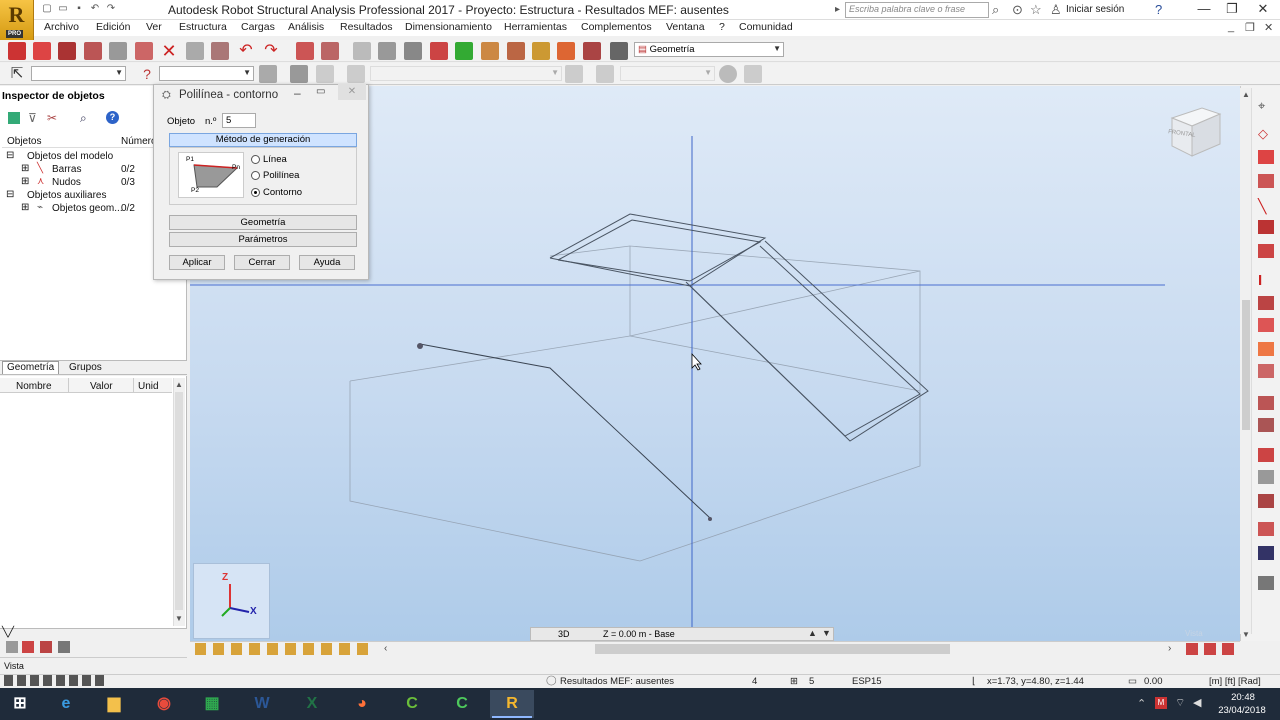 This screenshot has height=720, width=1280. I want to click on menu-archivo: Archivo, so click(61, 27).